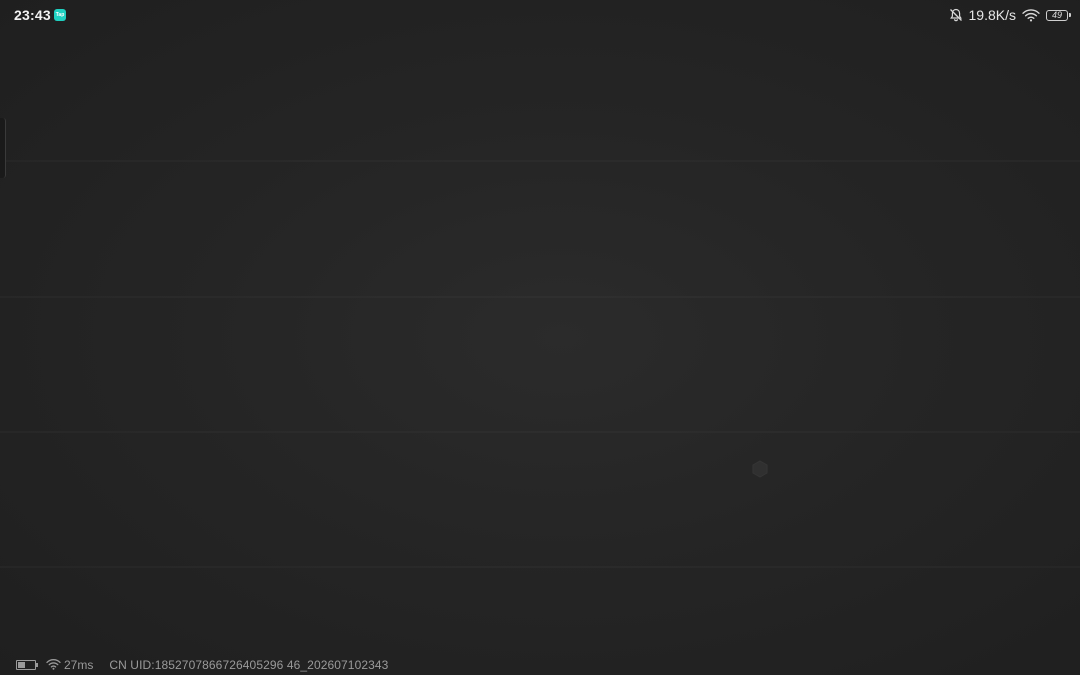 This screenshot has width=1080, height=675. Describe the element at coordinates (32, 15) in the screenshot. I see `status-clock: 23:43` at that location.